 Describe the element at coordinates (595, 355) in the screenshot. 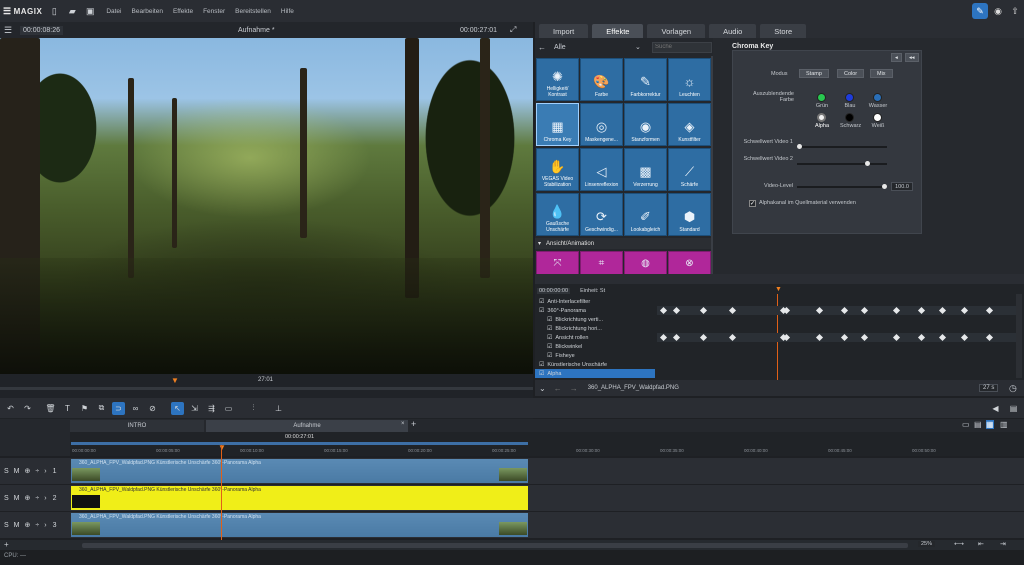

I see `keyframe-row: ☑ Fisheye` at that location.